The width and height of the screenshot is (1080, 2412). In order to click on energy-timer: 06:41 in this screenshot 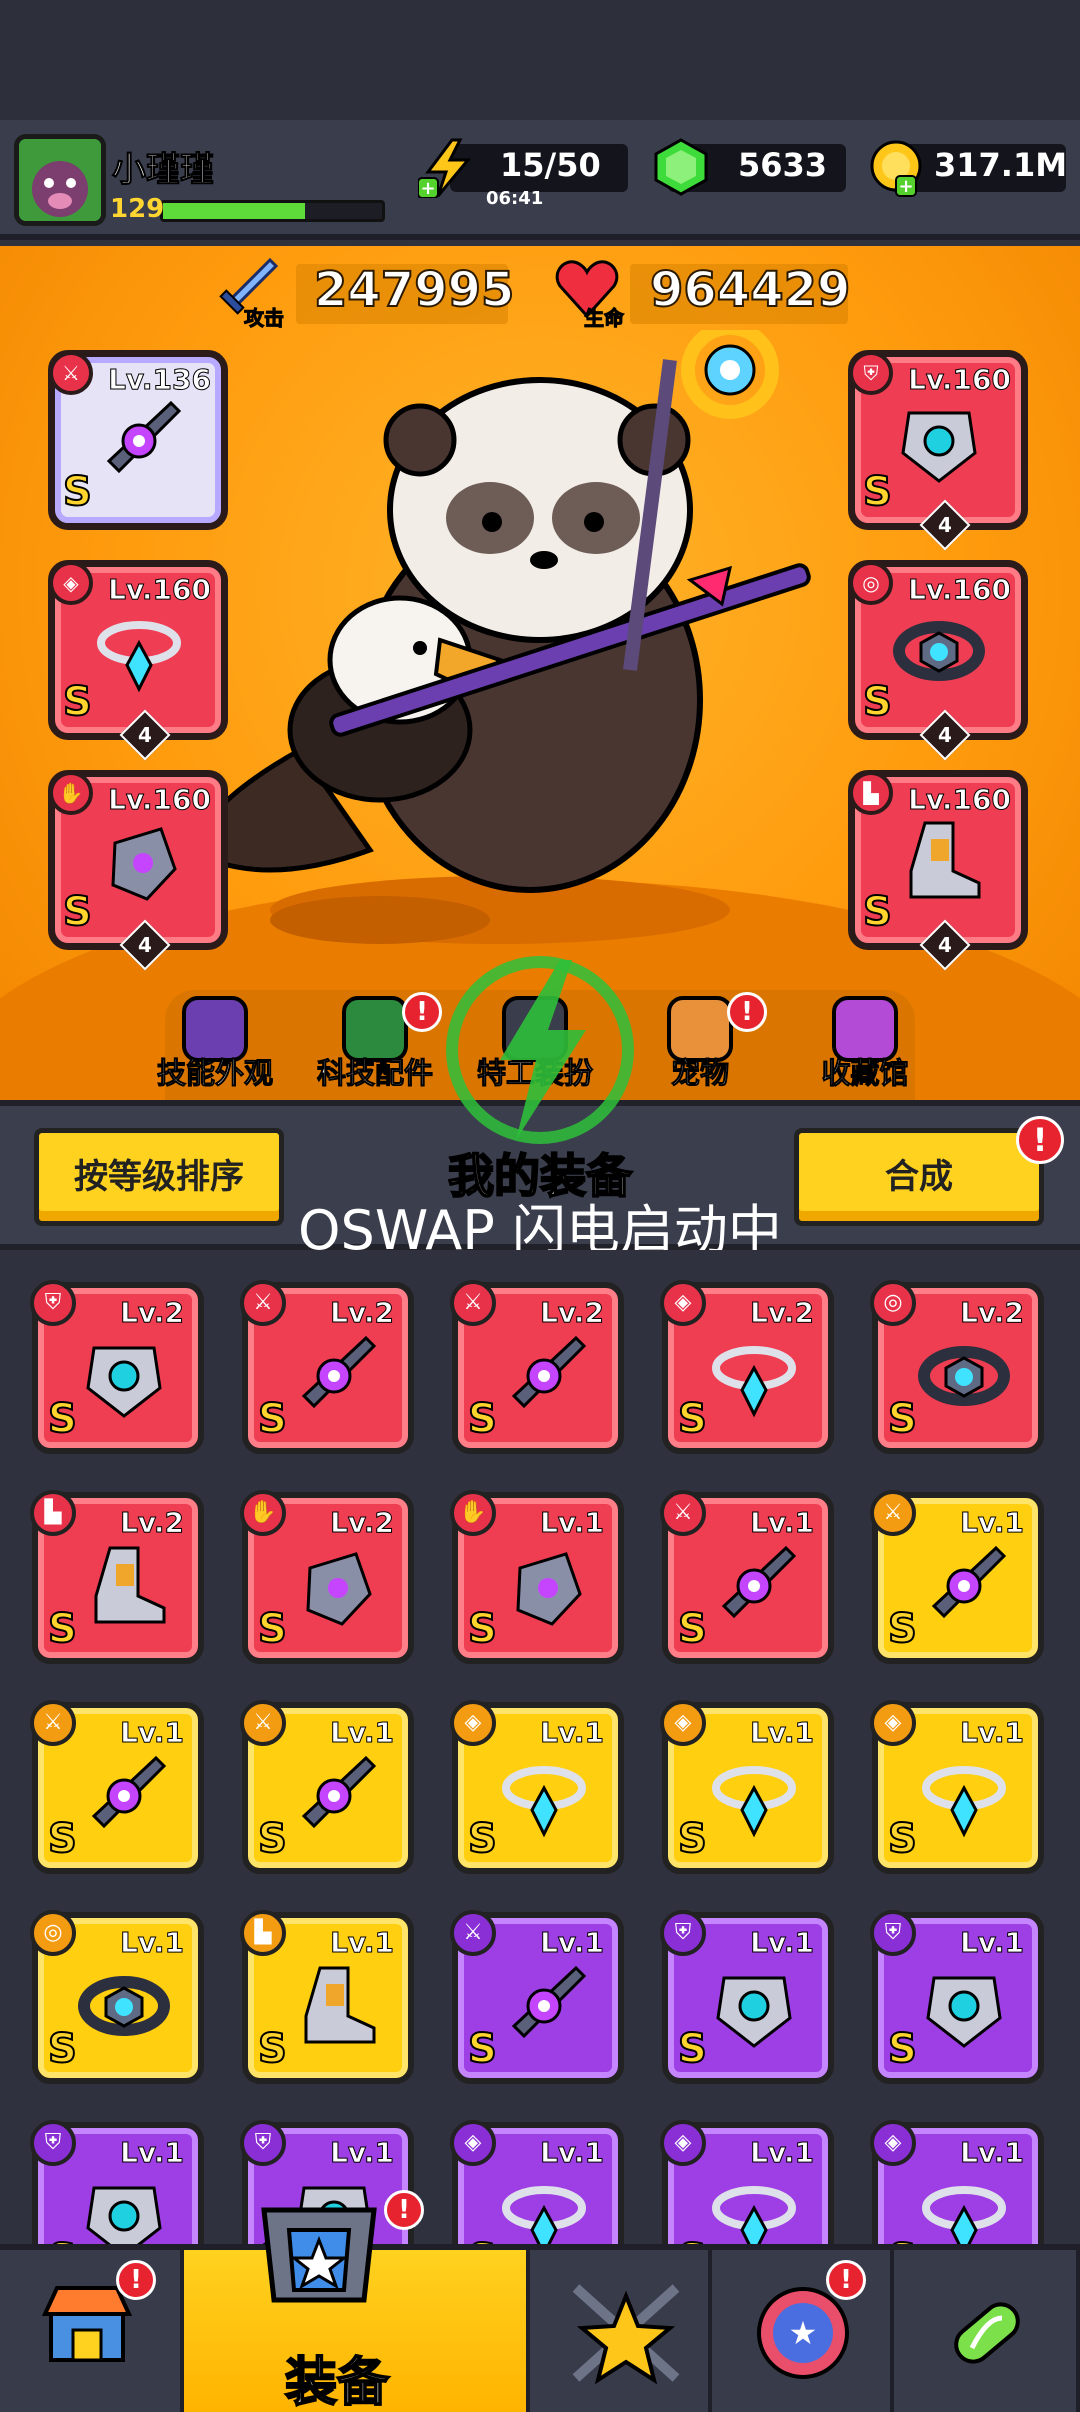, I will do `click(515, 198)`.